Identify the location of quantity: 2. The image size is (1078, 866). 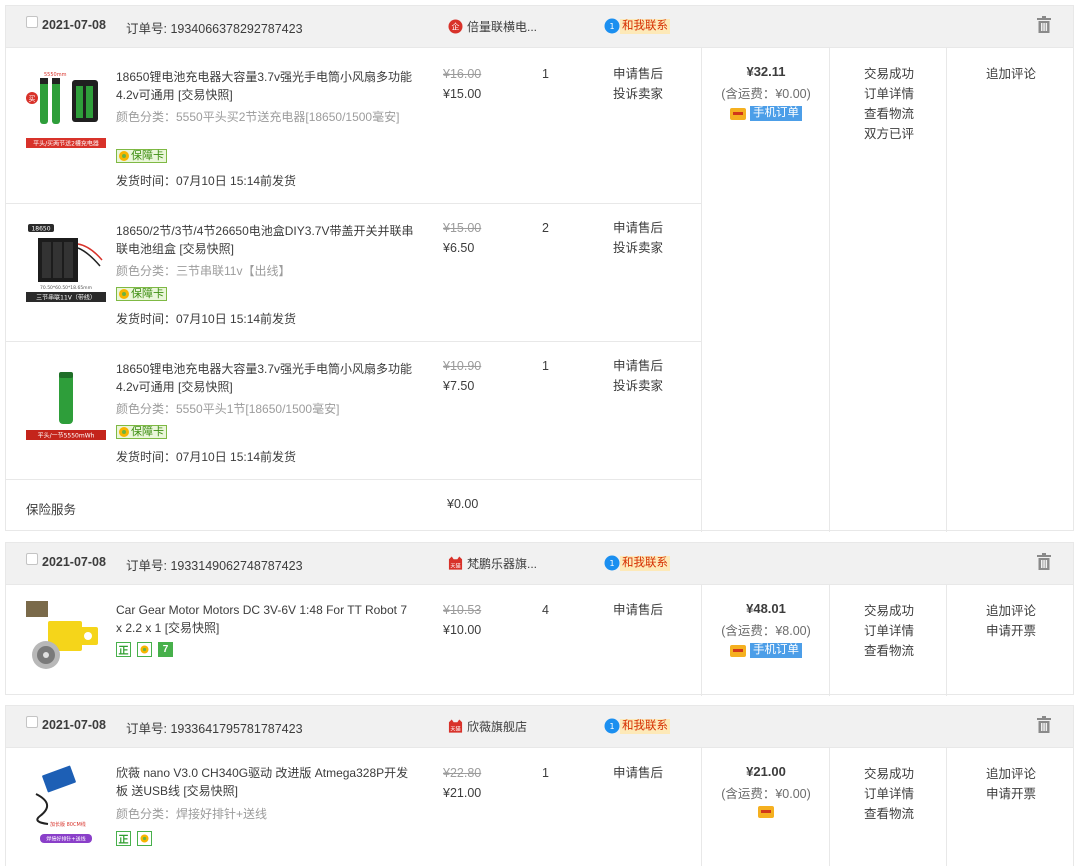
(545, 228).